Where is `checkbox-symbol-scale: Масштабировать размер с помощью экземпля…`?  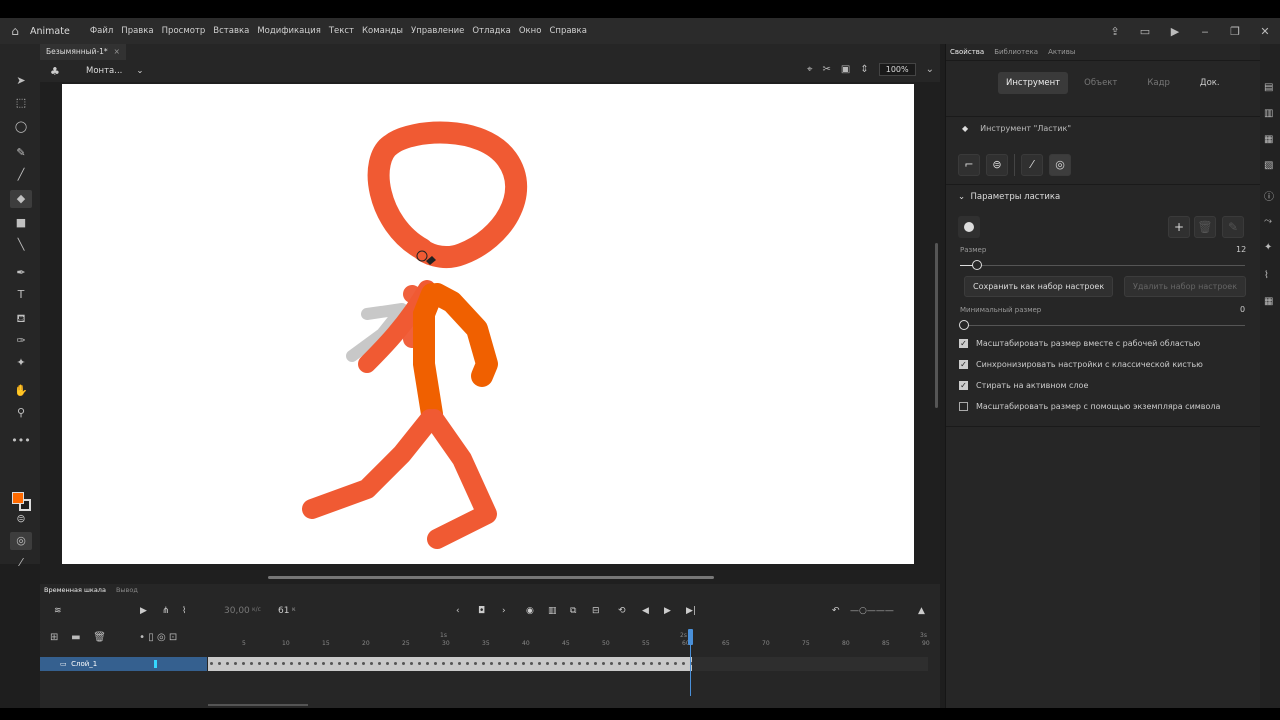
checkbox-symbol-scale: Масштабировать размер с помощью экземпля… is located at coordinates (1089, 406).